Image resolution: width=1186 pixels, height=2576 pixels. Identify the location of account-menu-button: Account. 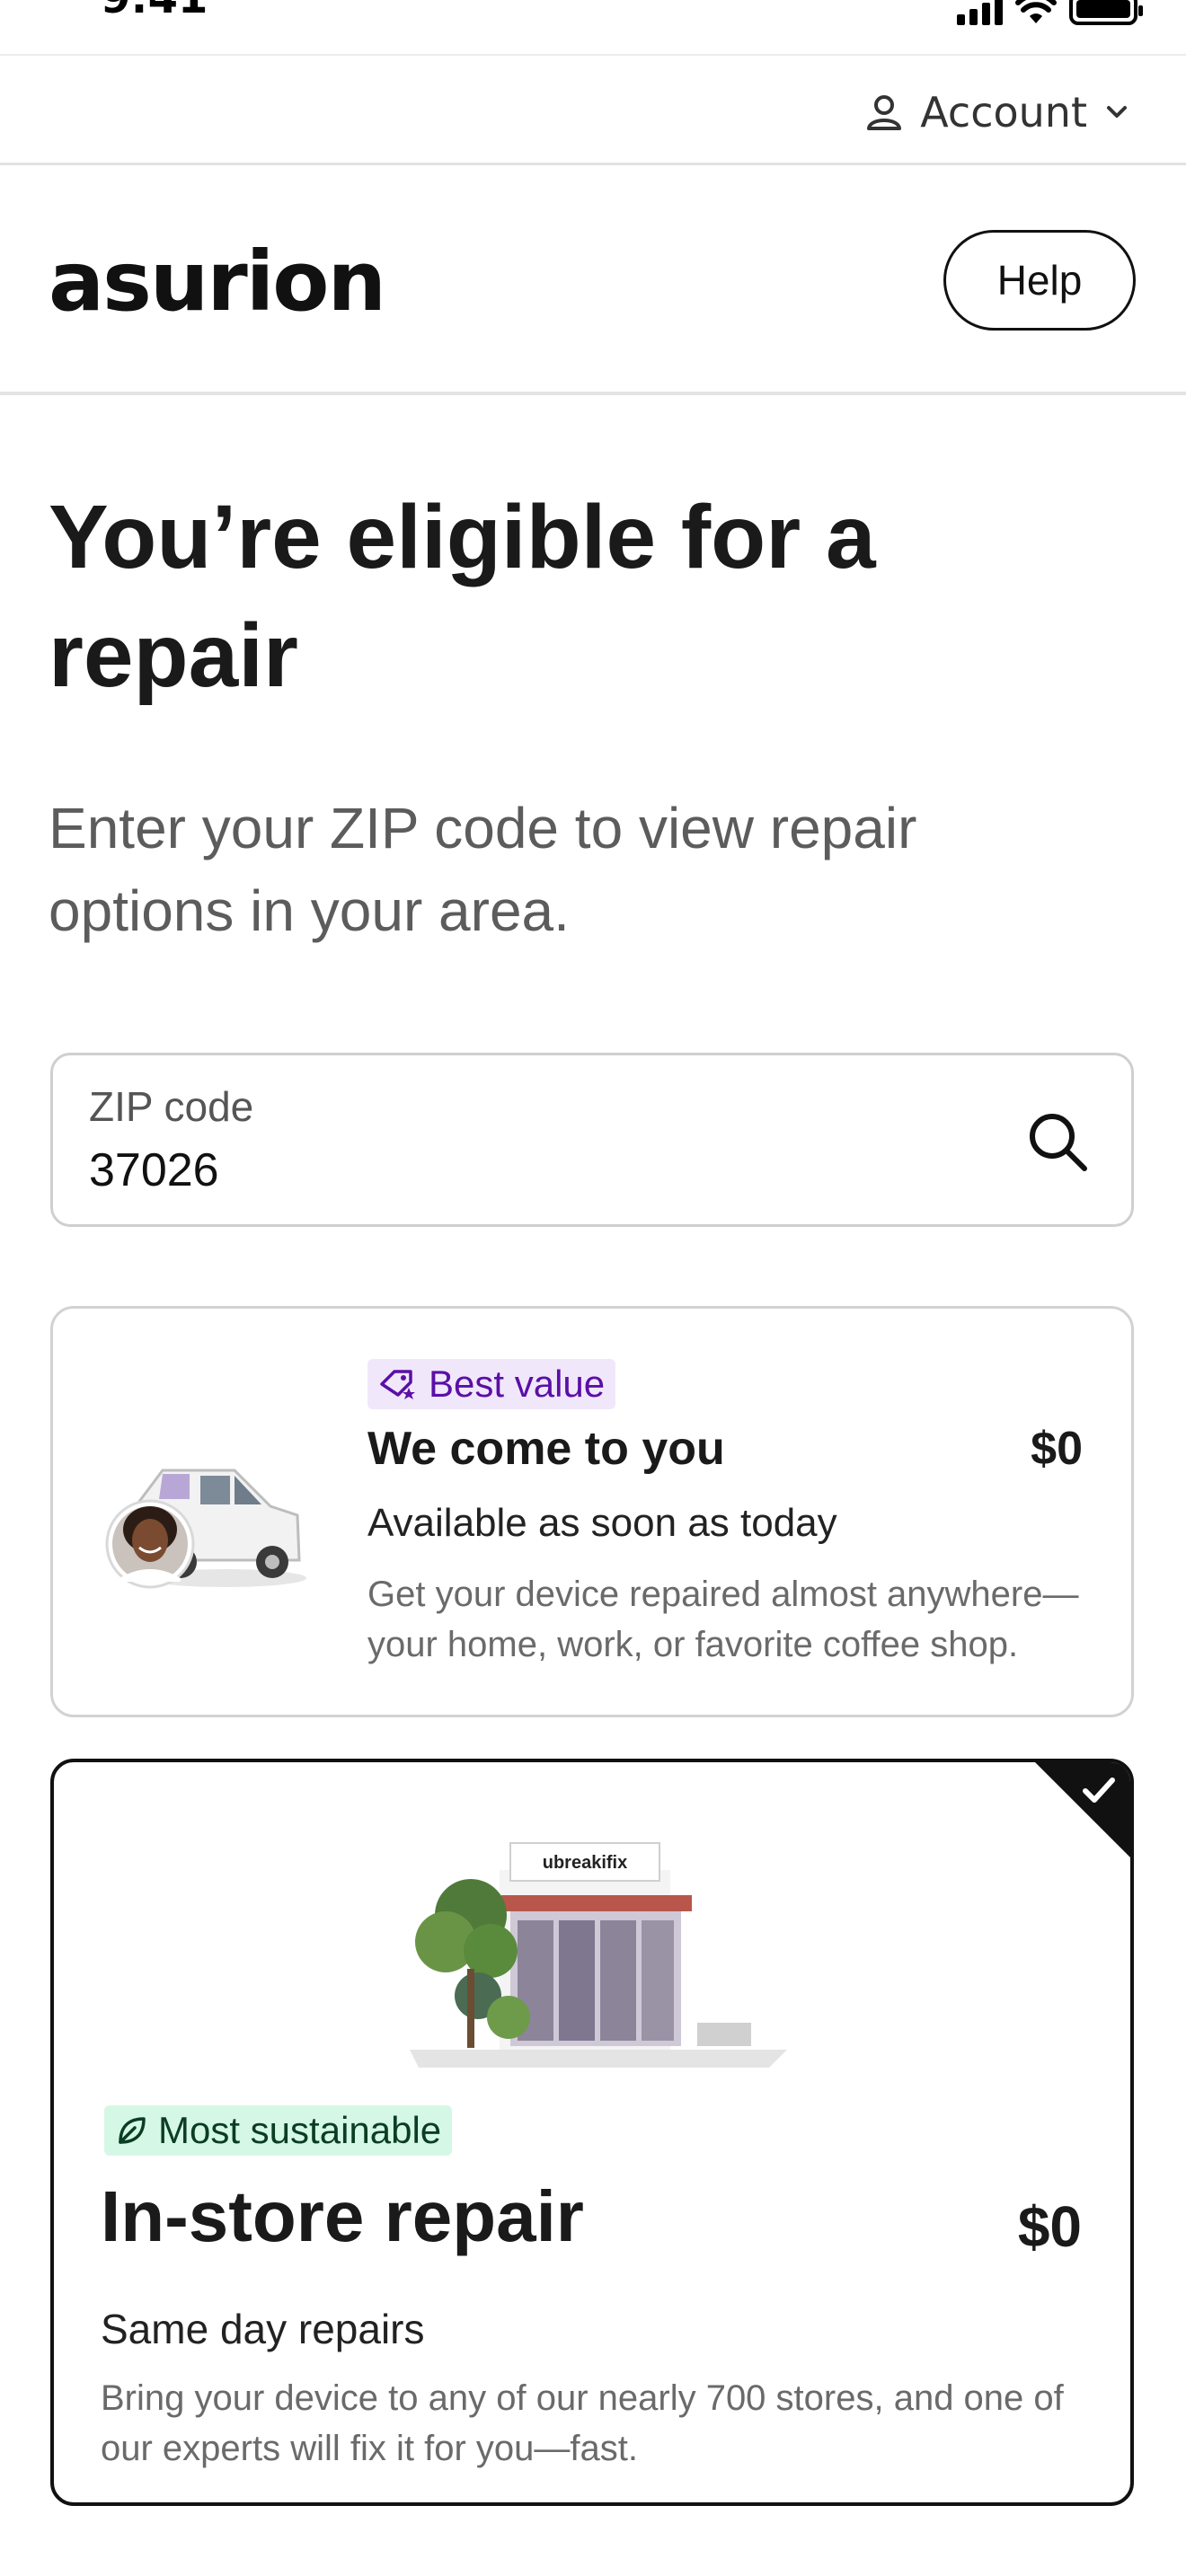
(997, 112).